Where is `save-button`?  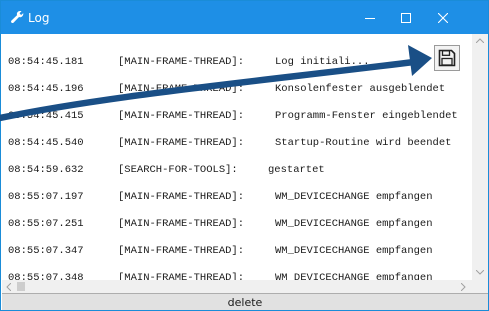
save-button is located at coordinates (447, 58).